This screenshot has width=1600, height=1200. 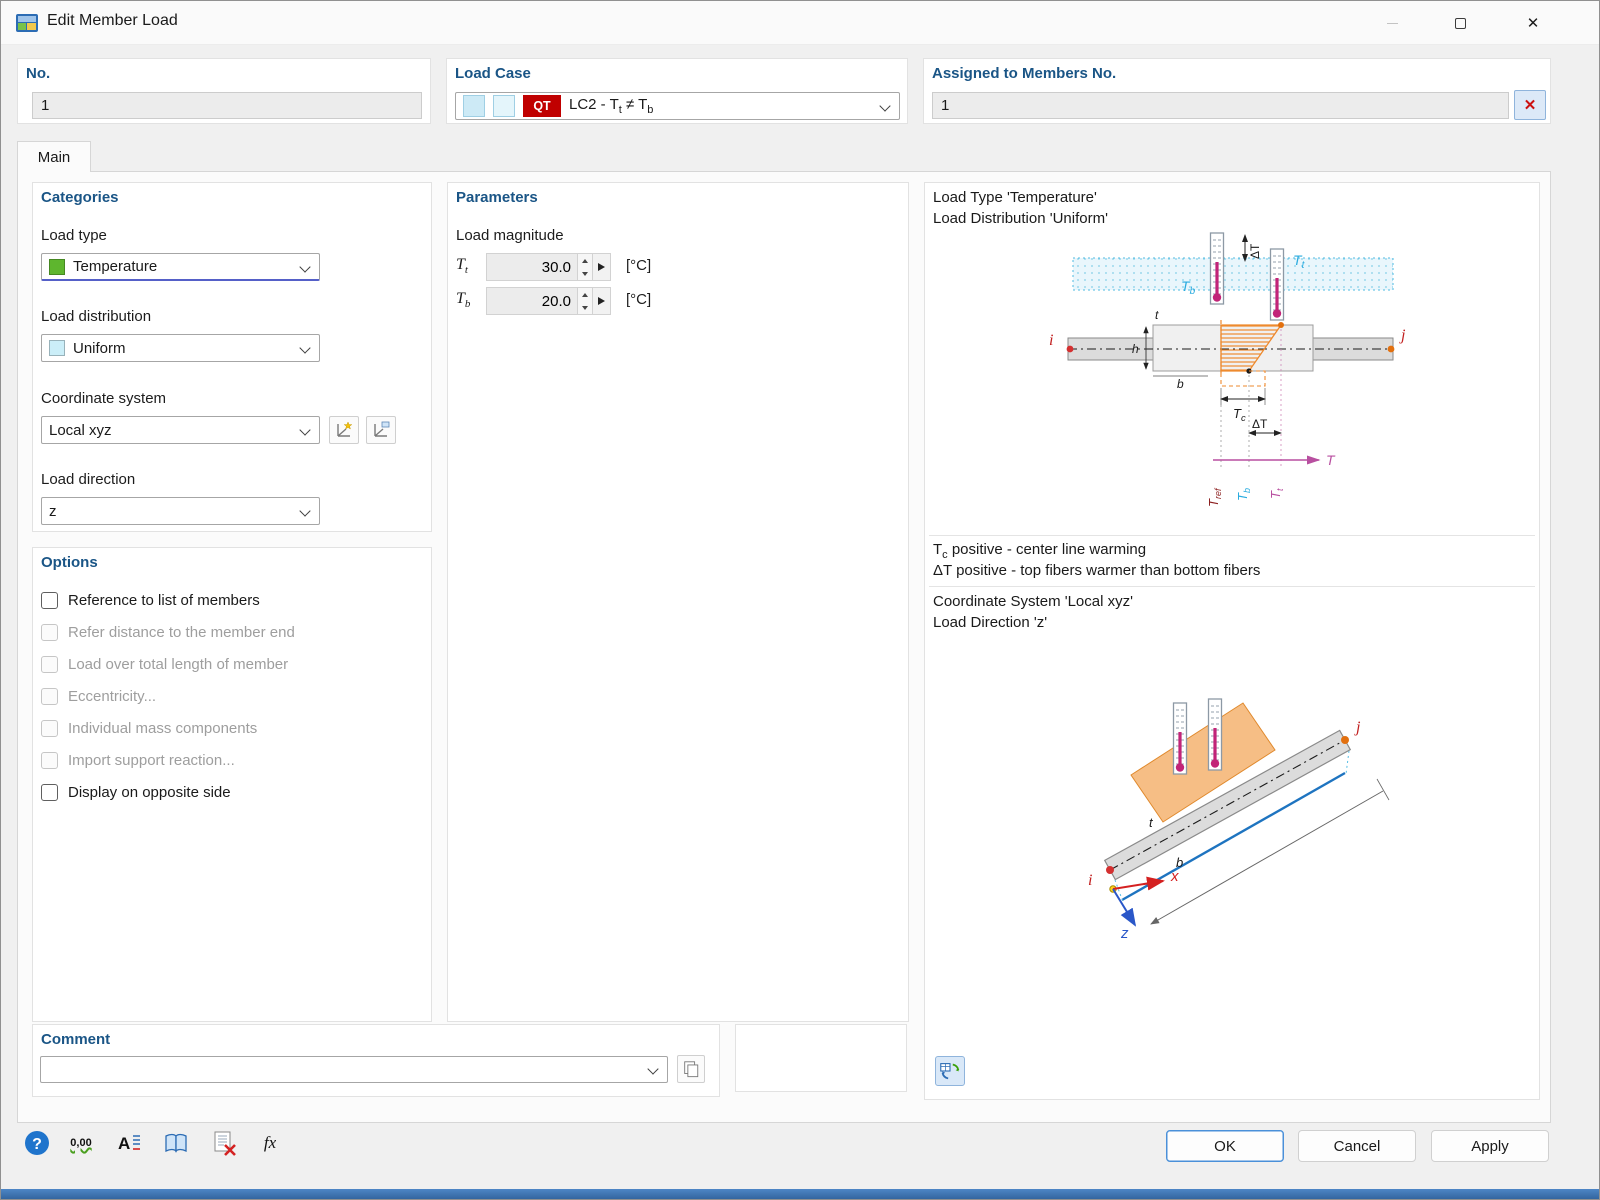 I want to click on preview-coordinate-line: Coordinate System 'Local xyz', so click(x=1033, y=601).